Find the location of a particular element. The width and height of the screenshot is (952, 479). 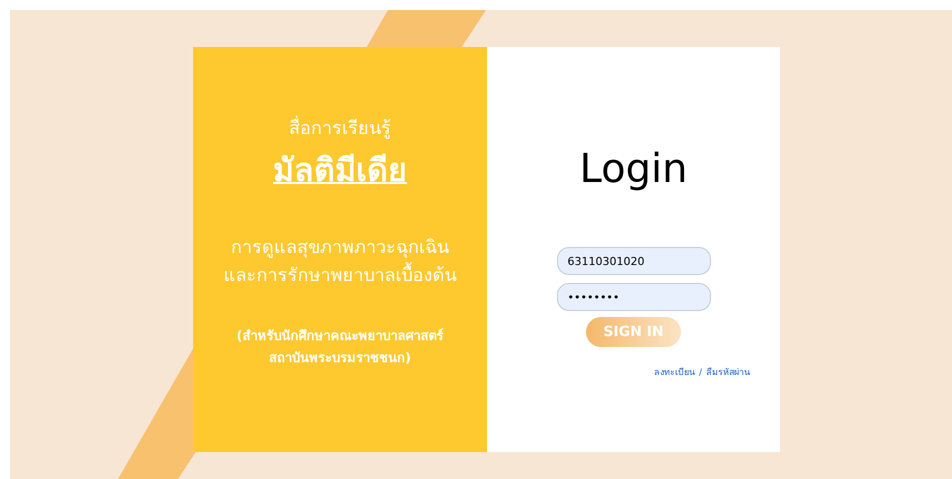

audience-text: (สำหรับนักศึกษาคณะพยาบาลศาสตร์ is located at coordinates (340, 336).